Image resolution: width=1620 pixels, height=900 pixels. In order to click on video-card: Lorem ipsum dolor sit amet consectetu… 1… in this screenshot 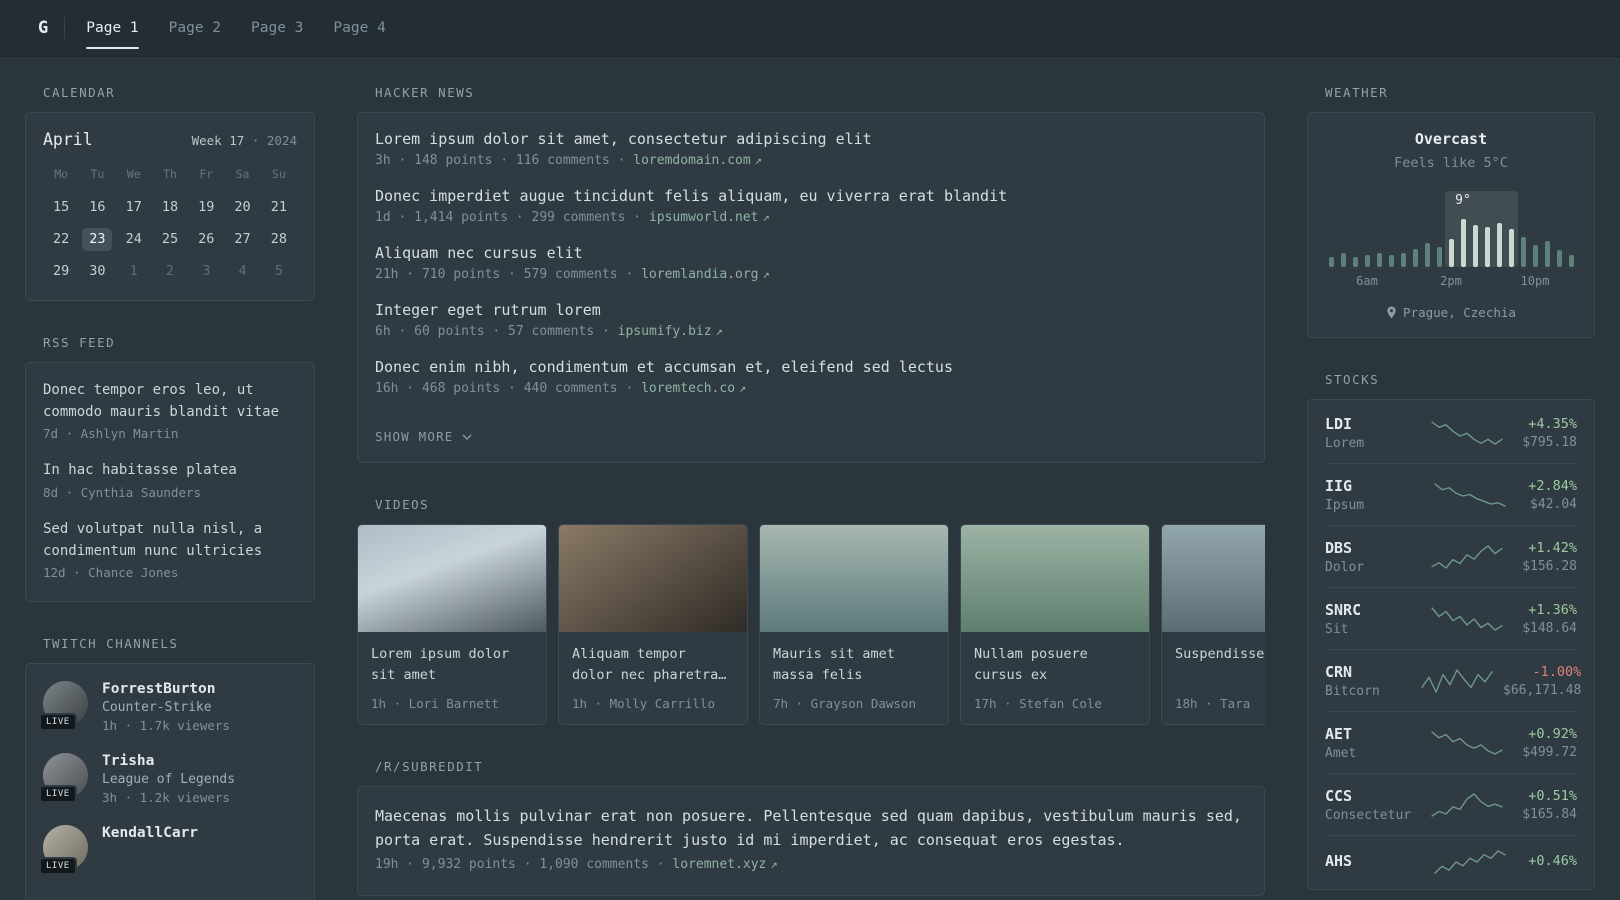, I will do `click(452, 624)`.